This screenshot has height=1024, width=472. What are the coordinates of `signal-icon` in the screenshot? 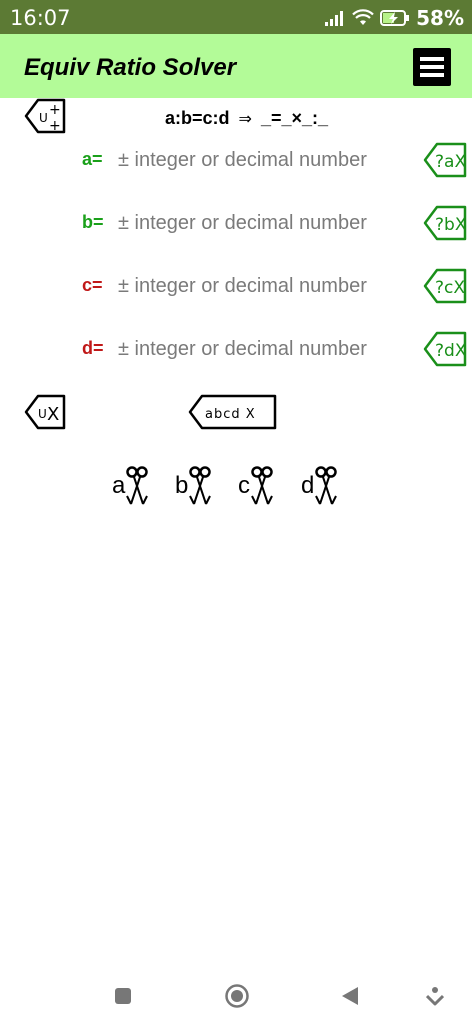 It's located at (334, 18).